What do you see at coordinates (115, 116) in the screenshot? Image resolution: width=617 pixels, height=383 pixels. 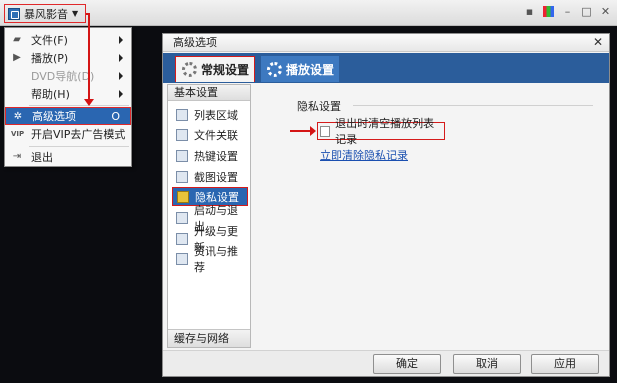 I see `menu-shortcut: O` at bounding box center [115, 116].